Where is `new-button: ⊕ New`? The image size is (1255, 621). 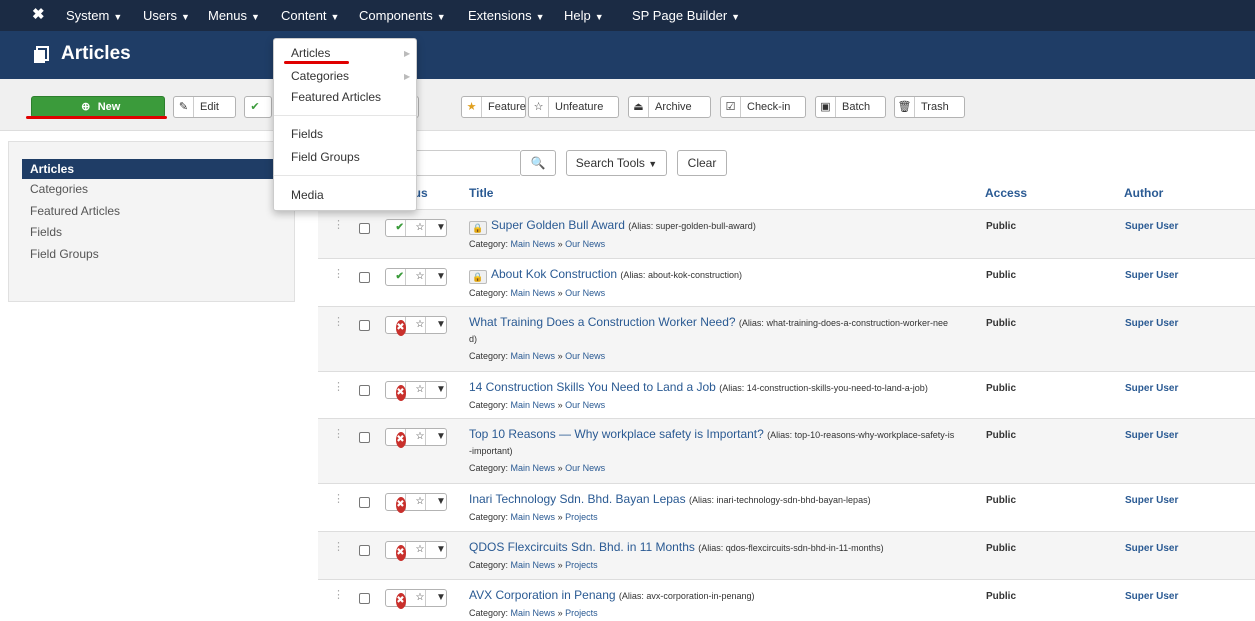 new-button: ⊕ New is located at coordinates (98, 107).